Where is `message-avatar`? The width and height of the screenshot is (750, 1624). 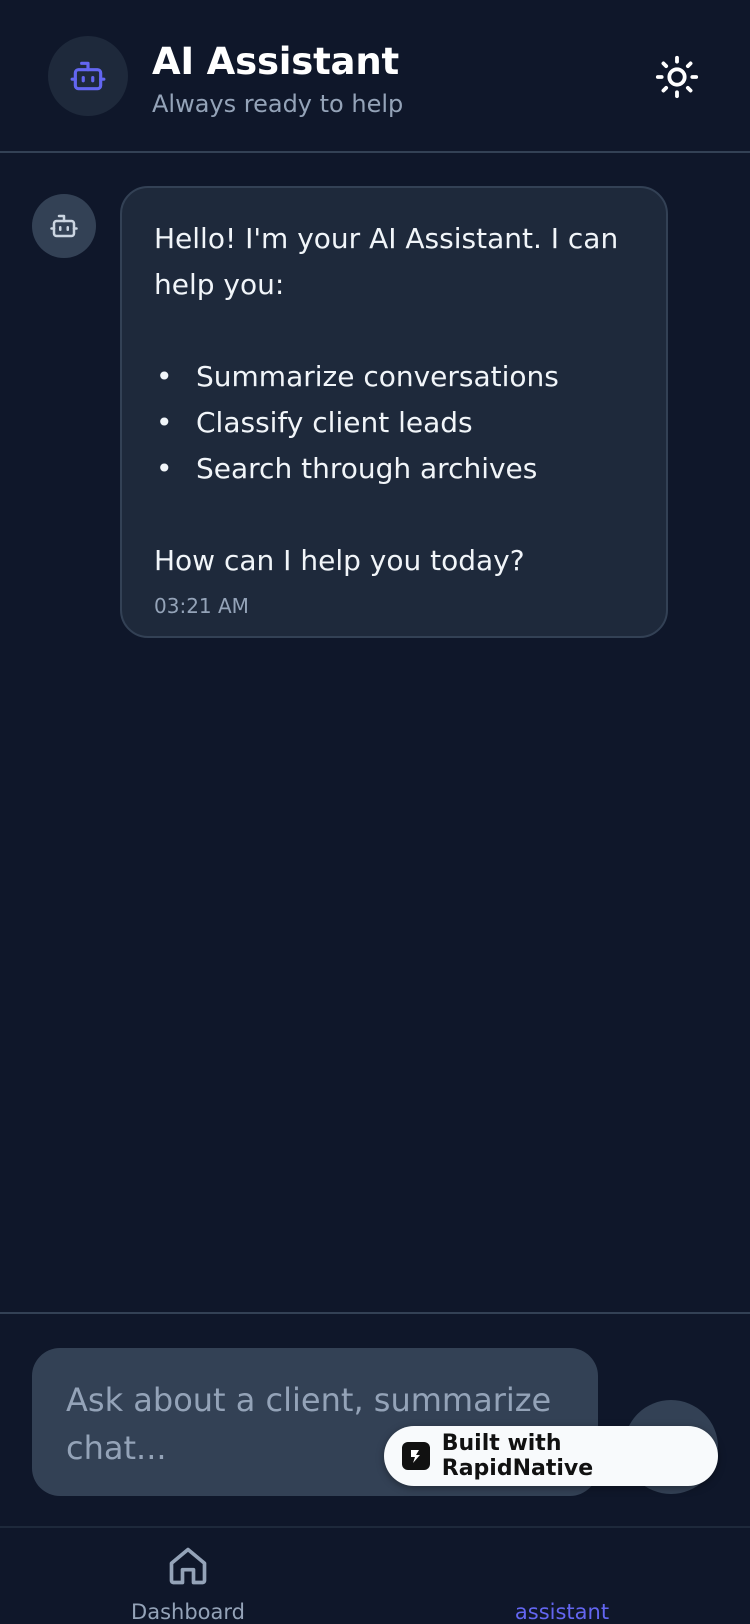 message-avatar is located at coordinates (64, 226).